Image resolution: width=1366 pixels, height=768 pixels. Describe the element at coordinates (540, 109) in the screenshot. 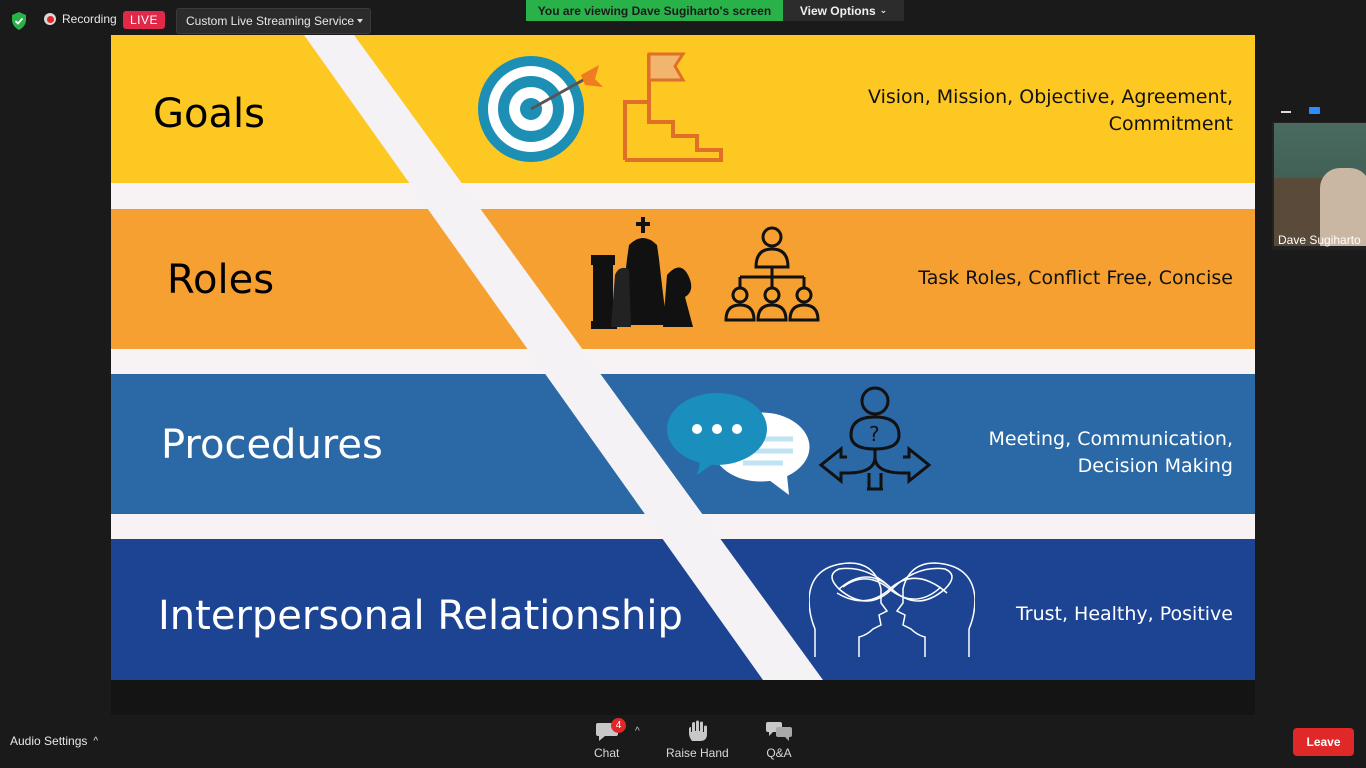

I see `target-icon` at that location.